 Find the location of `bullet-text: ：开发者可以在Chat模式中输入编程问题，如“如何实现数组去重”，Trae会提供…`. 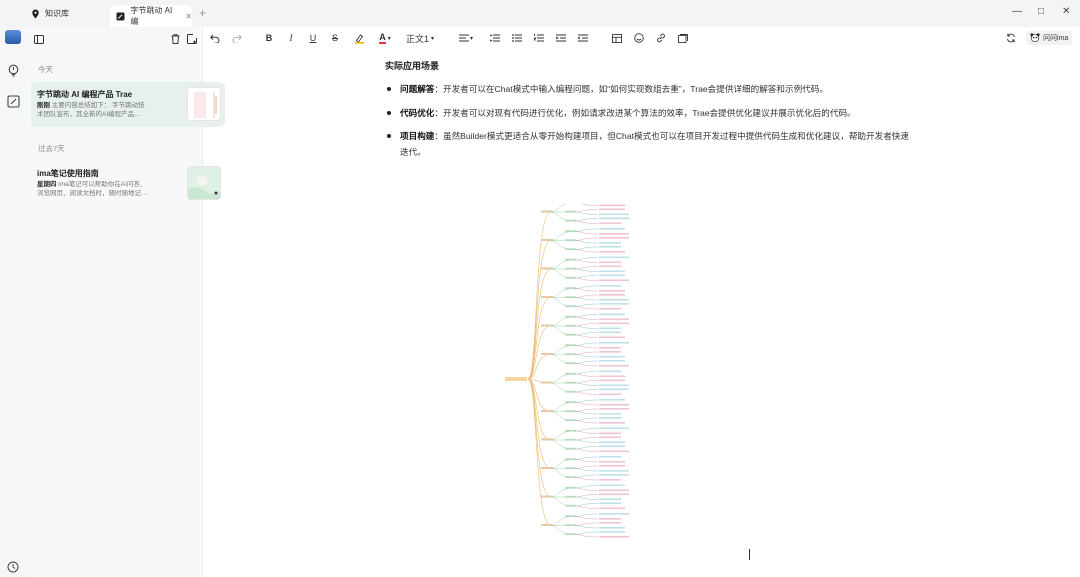

bullet-text: ：开发者可以在Chat模式中输入编程问题，如“如何实现数组去重”，Trae会提供… is located at coordinates (631, 89).